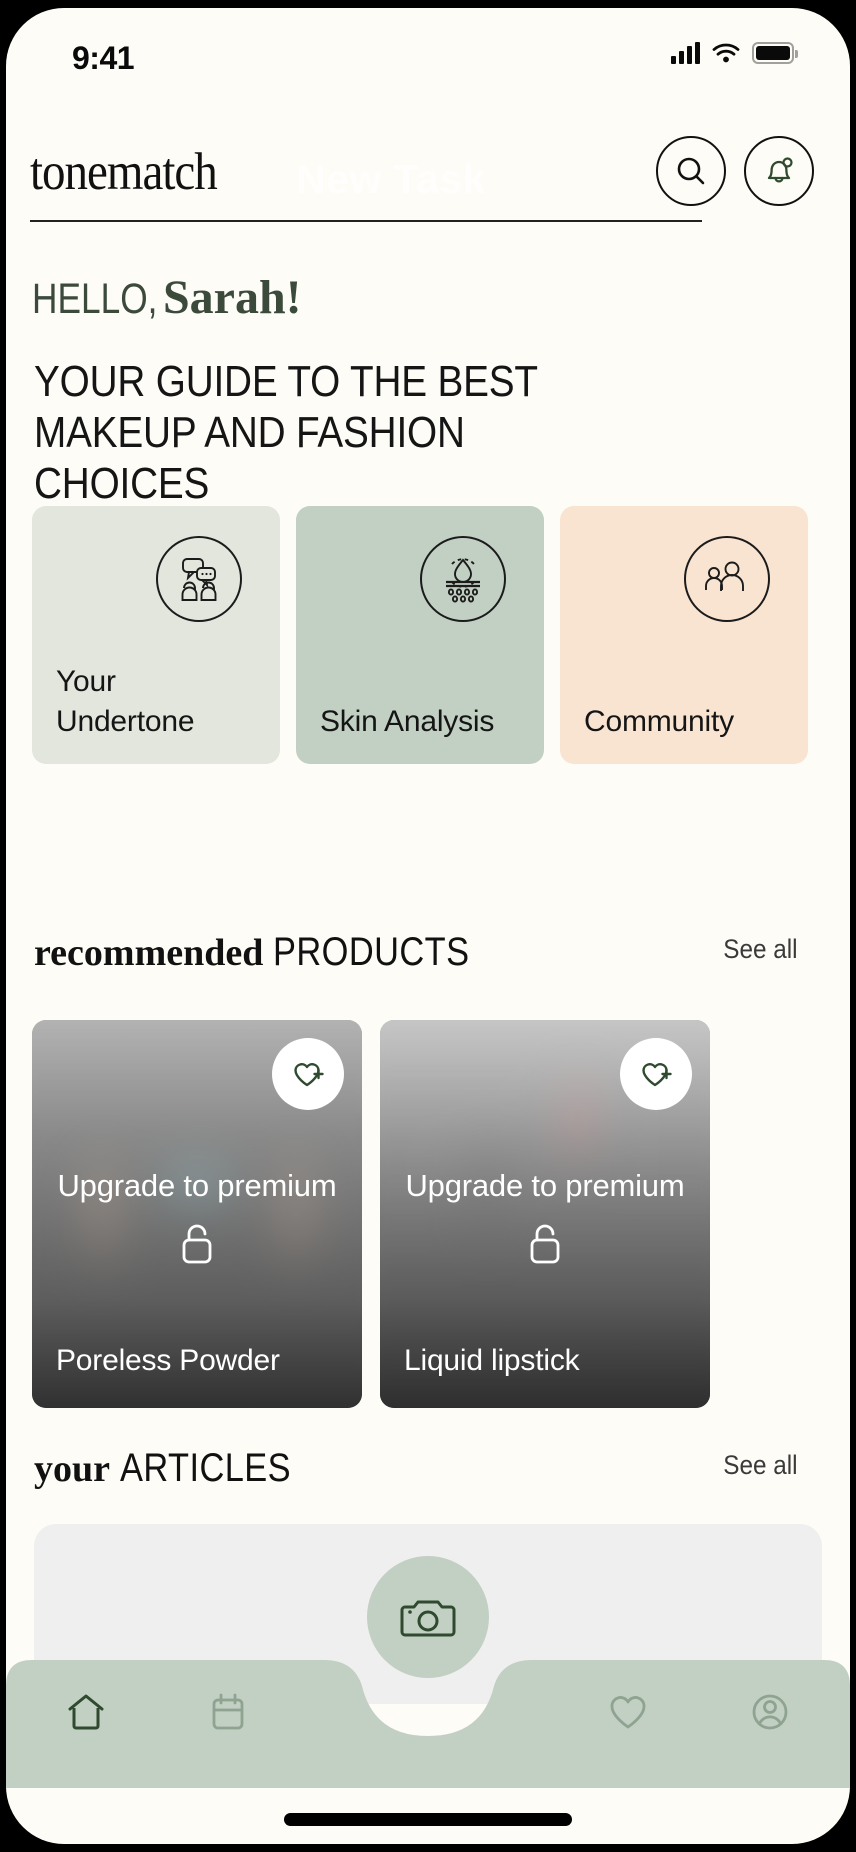  I want to click on section-title-sans: ARTICLES, so click(206, 1468).